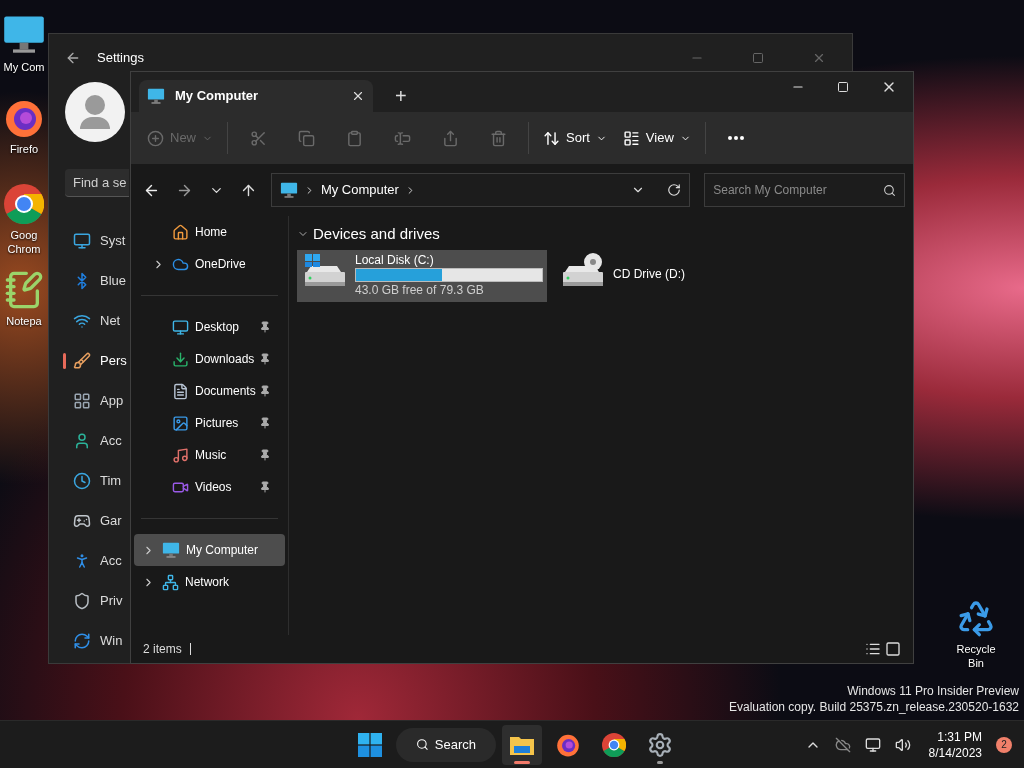 This screenshot has height=768, width=1024. What do you see at coordinates (24, 149) in the screenshot?
I see `desktop-icon-label: Firefo` at bounding box center [24, 149].